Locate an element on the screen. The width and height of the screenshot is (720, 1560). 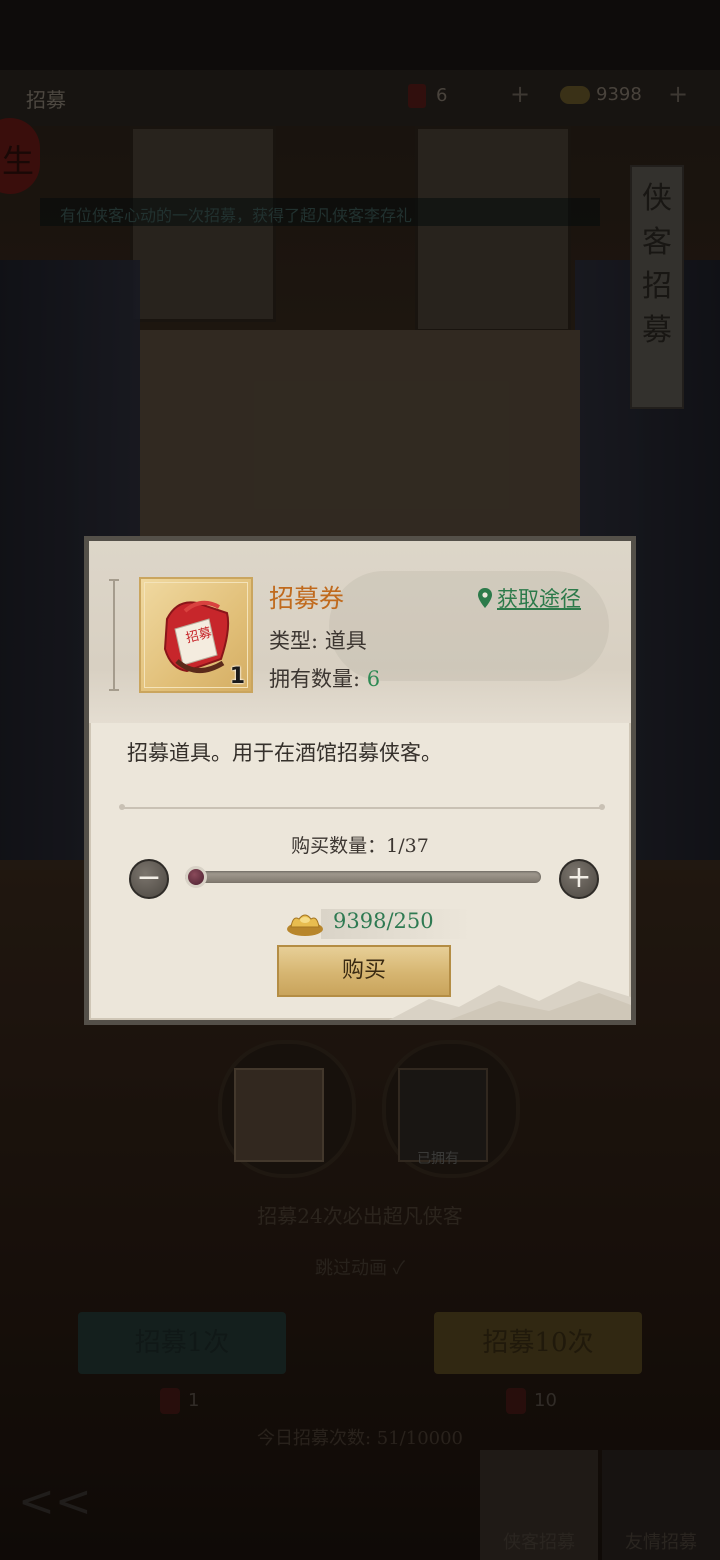
increase-quantity-button: + is located at coordinates (579, 879).